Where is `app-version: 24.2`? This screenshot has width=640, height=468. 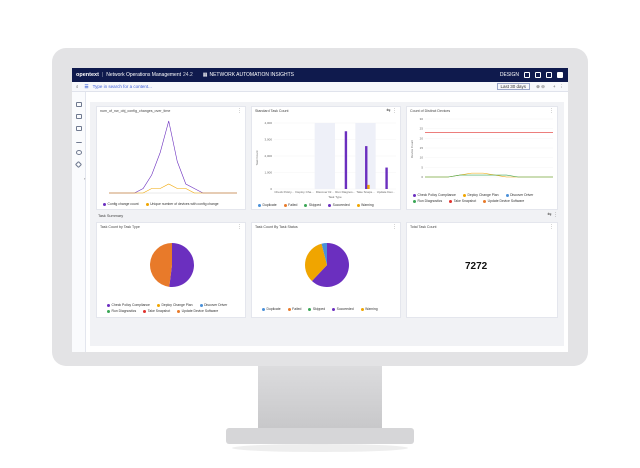 app-version: 24.2 is located at coordinates (188, 75).